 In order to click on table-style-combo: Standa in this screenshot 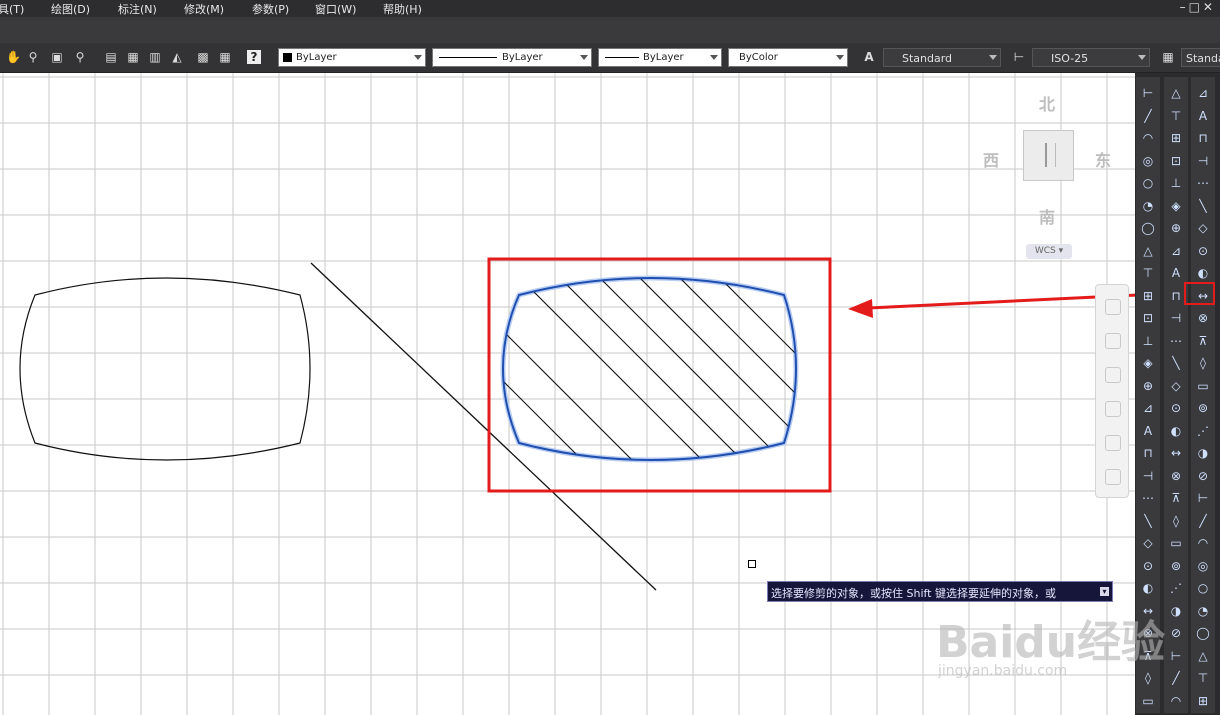, I will do `click(1200, 57)`.